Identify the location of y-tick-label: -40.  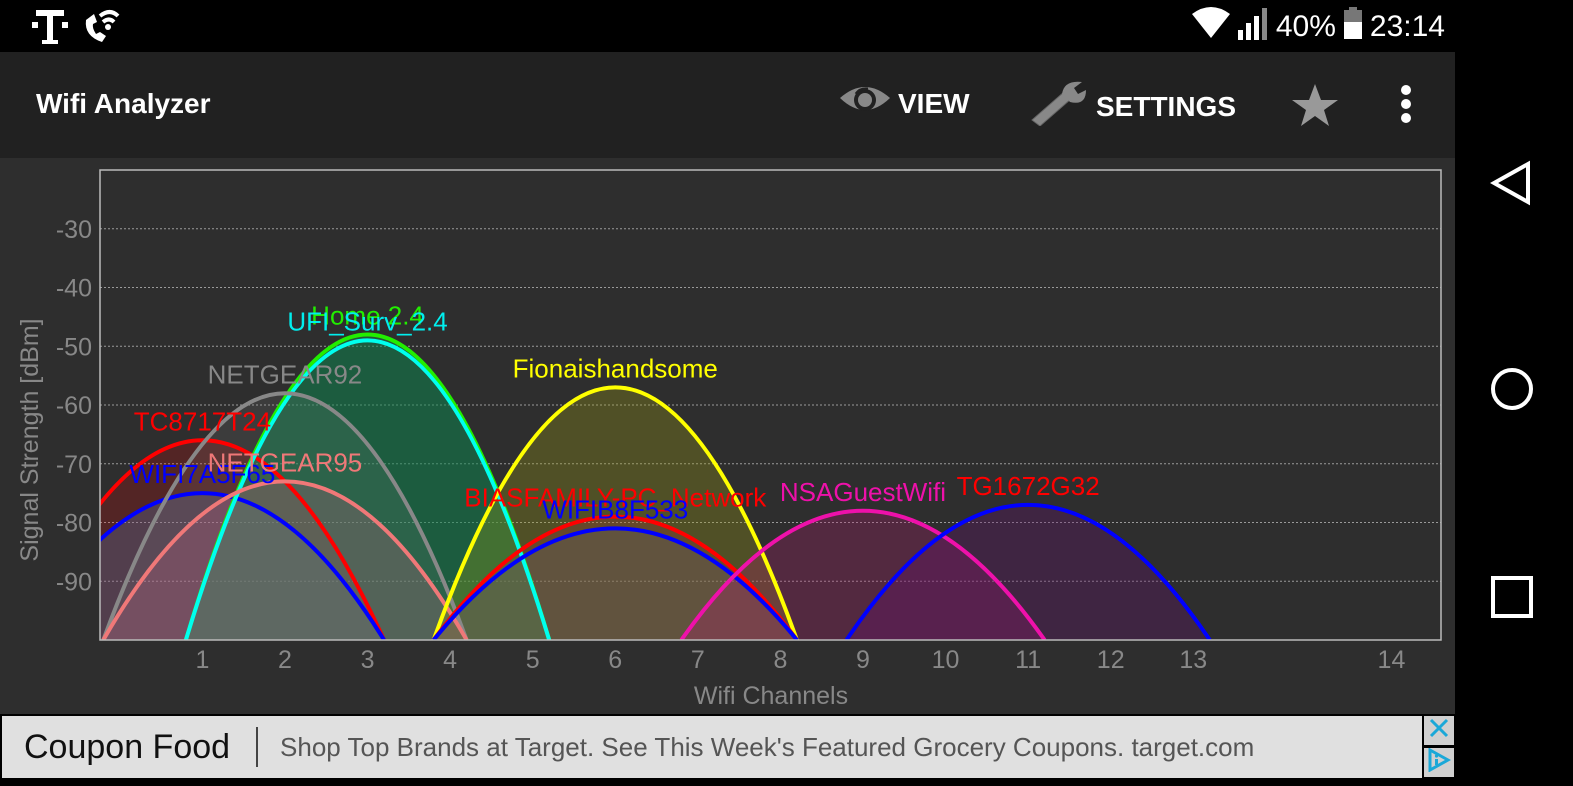
(74, 289).